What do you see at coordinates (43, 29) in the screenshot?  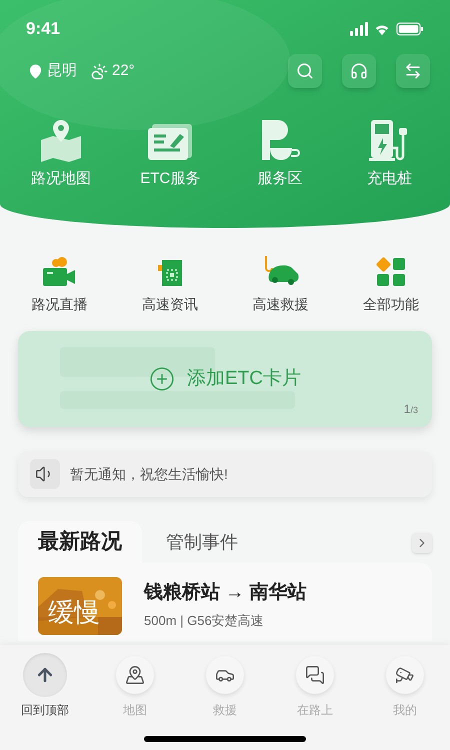 I see `status-time: 9:41` at bounding box center [43, 29].